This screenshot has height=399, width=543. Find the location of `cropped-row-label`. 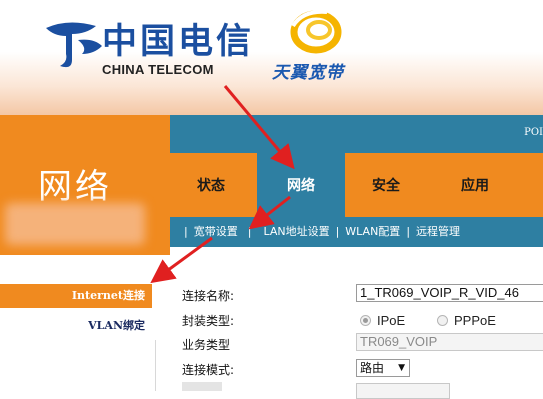

cropped-row-label is located at coordinates (202, 386).